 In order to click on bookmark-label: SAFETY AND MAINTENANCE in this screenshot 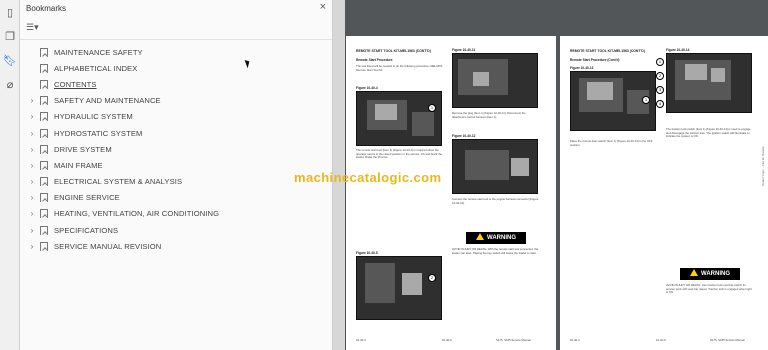, I will do `click(107, 101)`.